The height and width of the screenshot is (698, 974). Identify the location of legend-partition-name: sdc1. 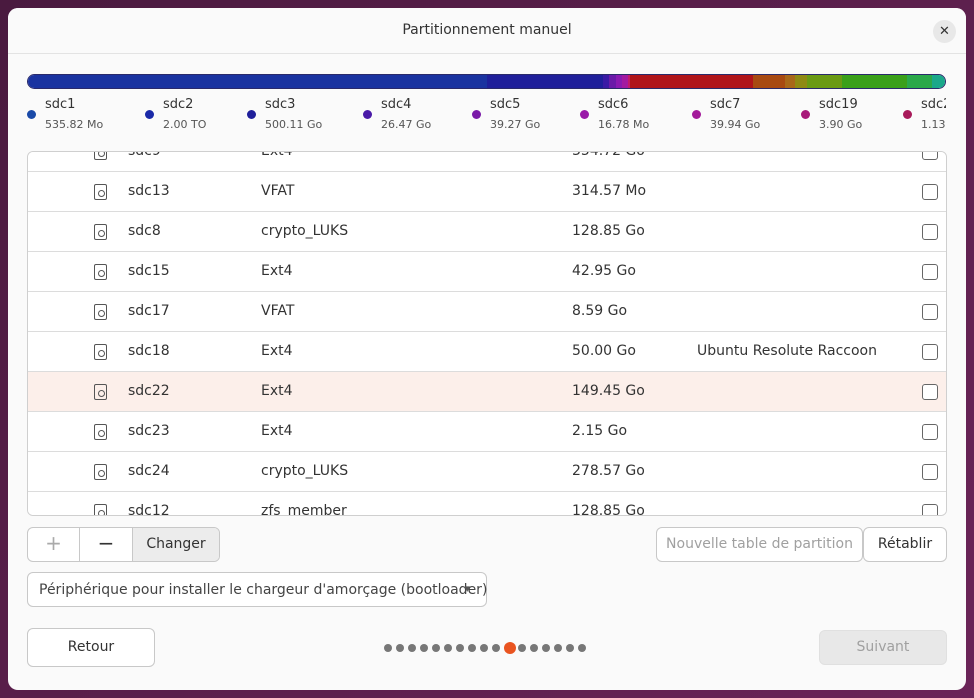
(60, 104).